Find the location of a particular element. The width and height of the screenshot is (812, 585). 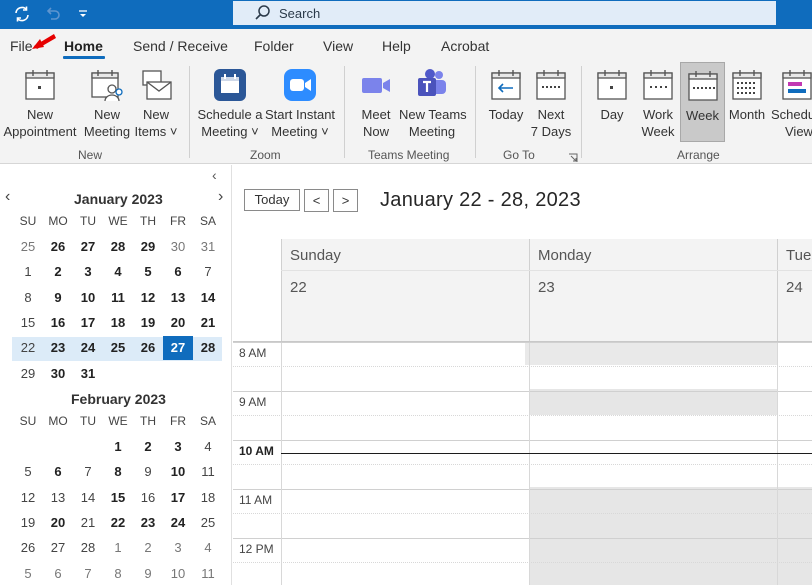

new-items-button: New Items ˅ is located at coordinates (156, 102).